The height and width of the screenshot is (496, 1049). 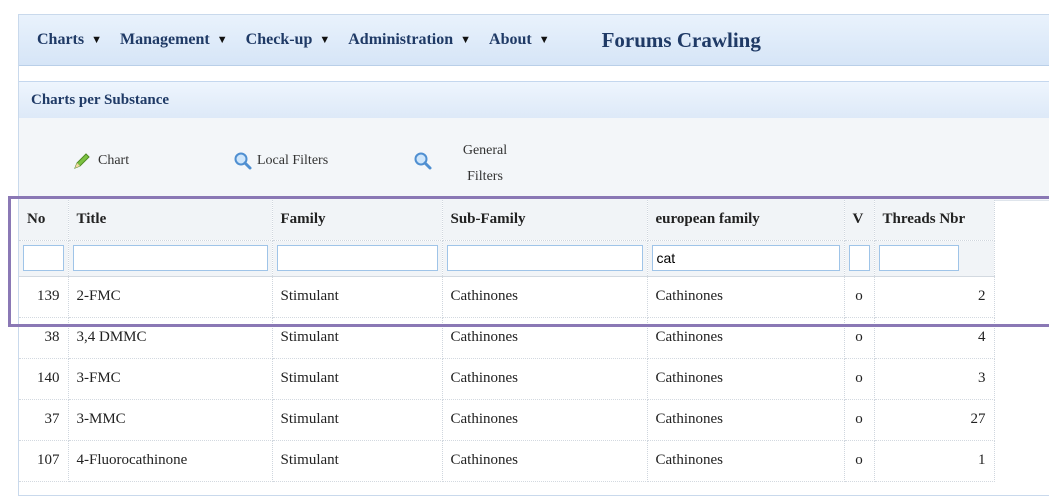 What do you see at coordinates (401, 39) in the screenshot?
I see `menu-label: Administration` at bounding box center [401, 39].